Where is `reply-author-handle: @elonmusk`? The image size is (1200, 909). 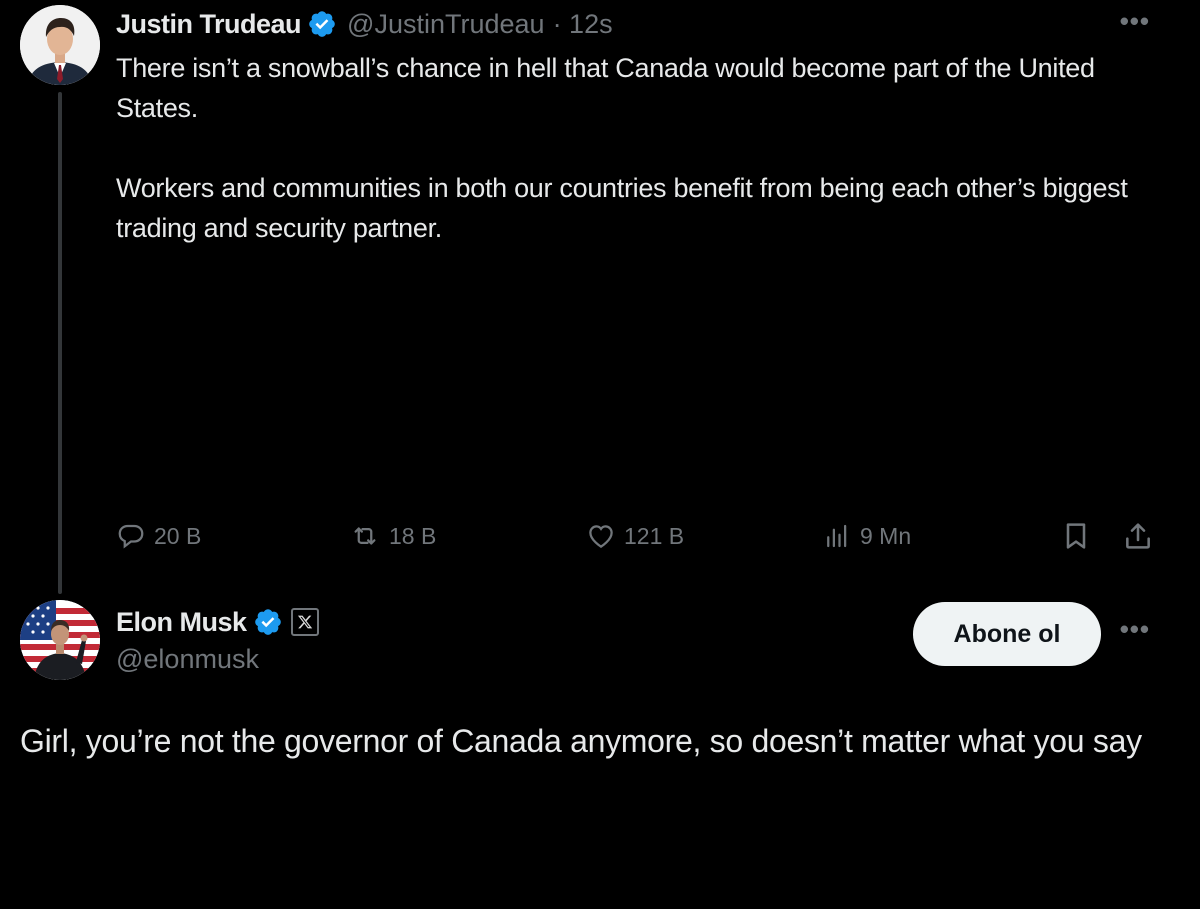 reply-author-handle: @elonmusk is located at coordinates (187, 659).